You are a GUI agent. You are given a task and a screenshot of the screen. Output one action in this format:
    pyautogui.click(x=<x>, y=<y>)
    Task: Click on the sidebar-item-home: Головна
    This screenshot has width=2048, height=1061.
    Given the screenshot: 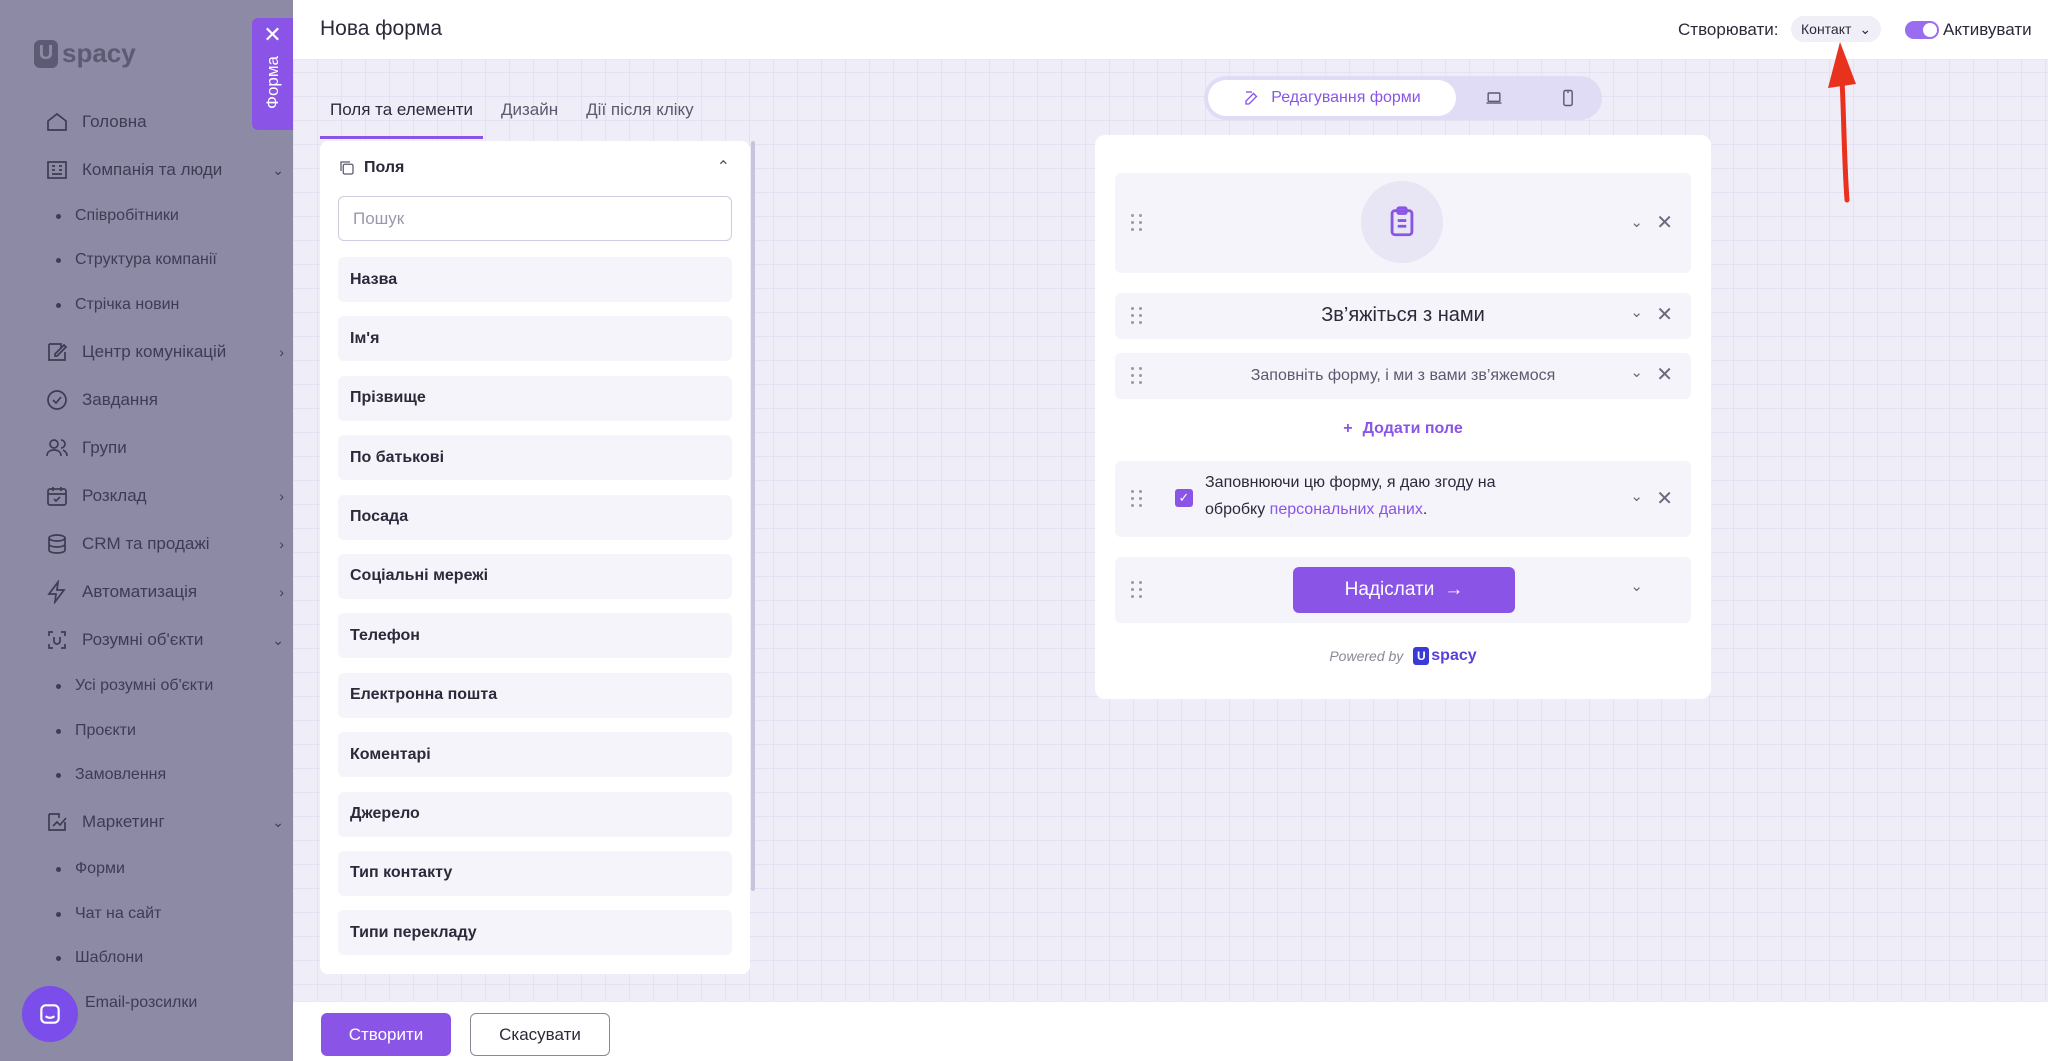 What is the action you would take?
    pyautogui.click(x=164, y=122)
    